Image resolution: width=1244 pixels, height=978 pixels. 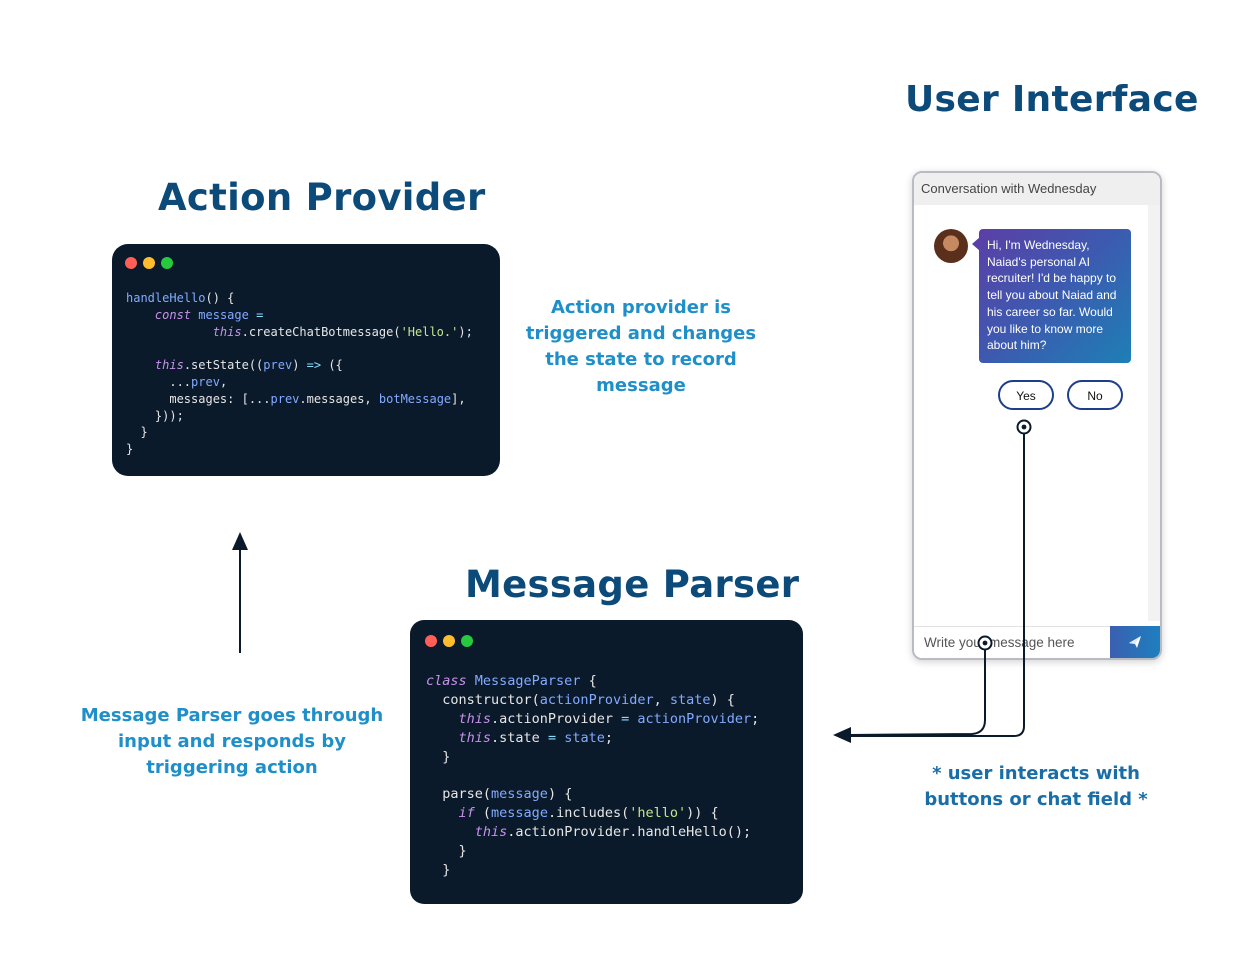 What do you see at coordinates (842, 735) in the screenshot?
I see `left-arrowhead-icon` at bounding box center [842, 735].